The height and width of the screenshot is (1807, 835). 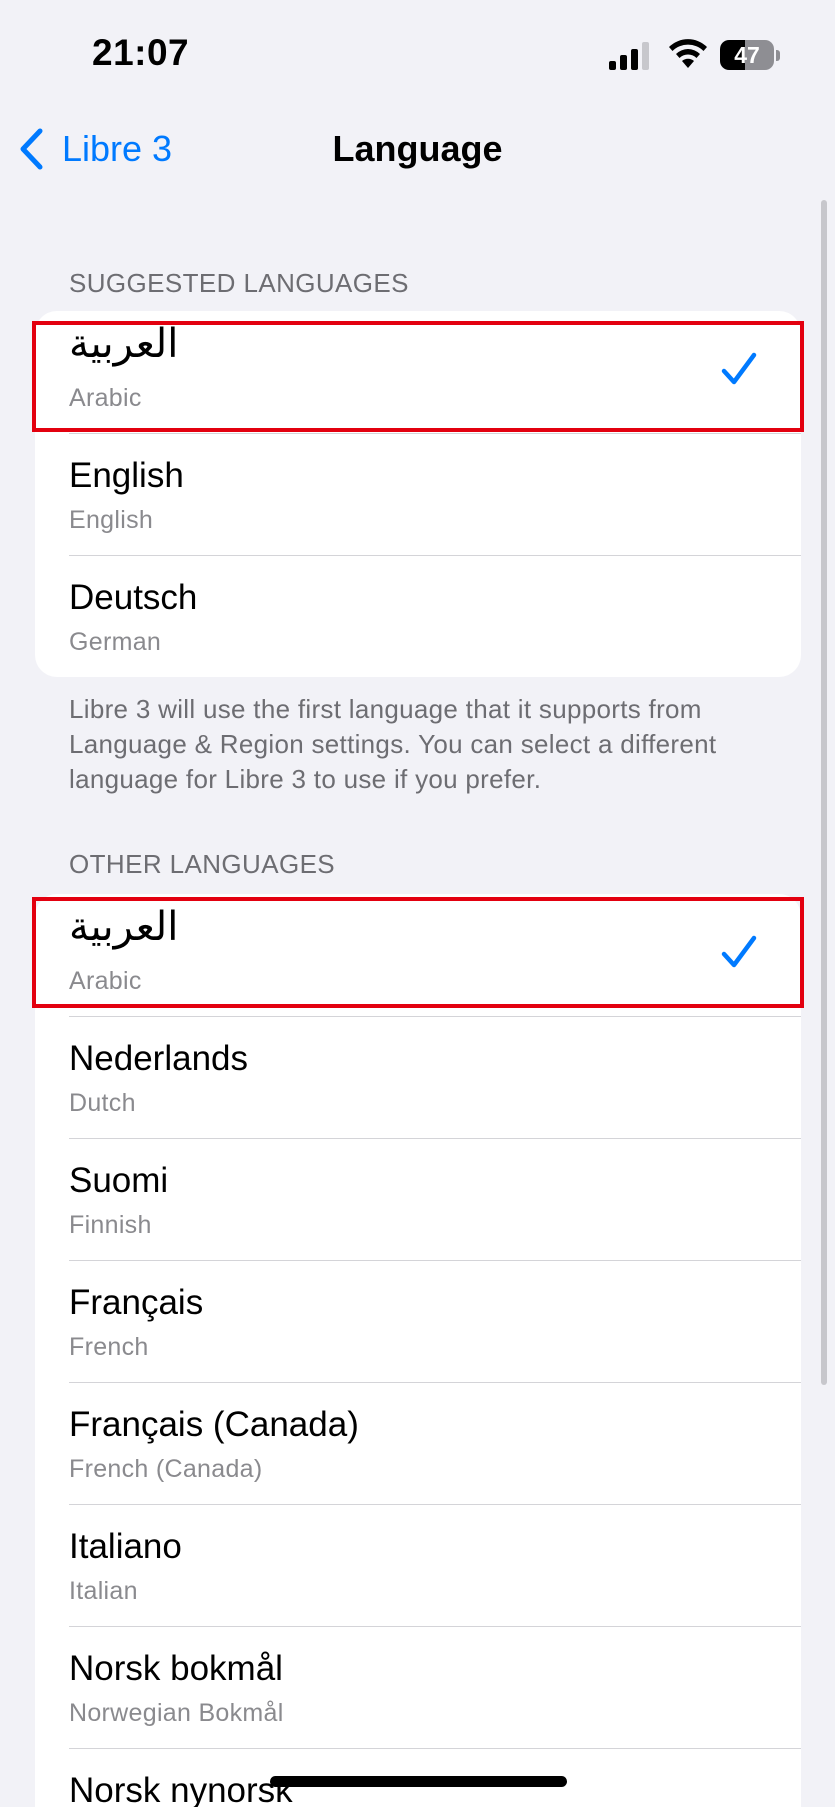 What do you see at coordinates (126, 475) in the screenshot?
I see `language-native-name: English` at bounding box center [126, 475].